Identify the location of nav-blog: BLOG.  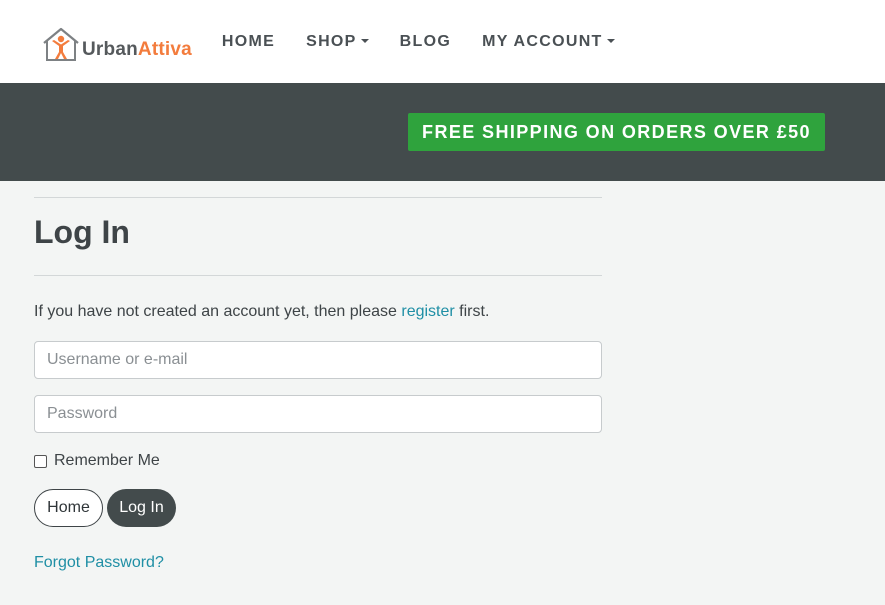
(425, 42).